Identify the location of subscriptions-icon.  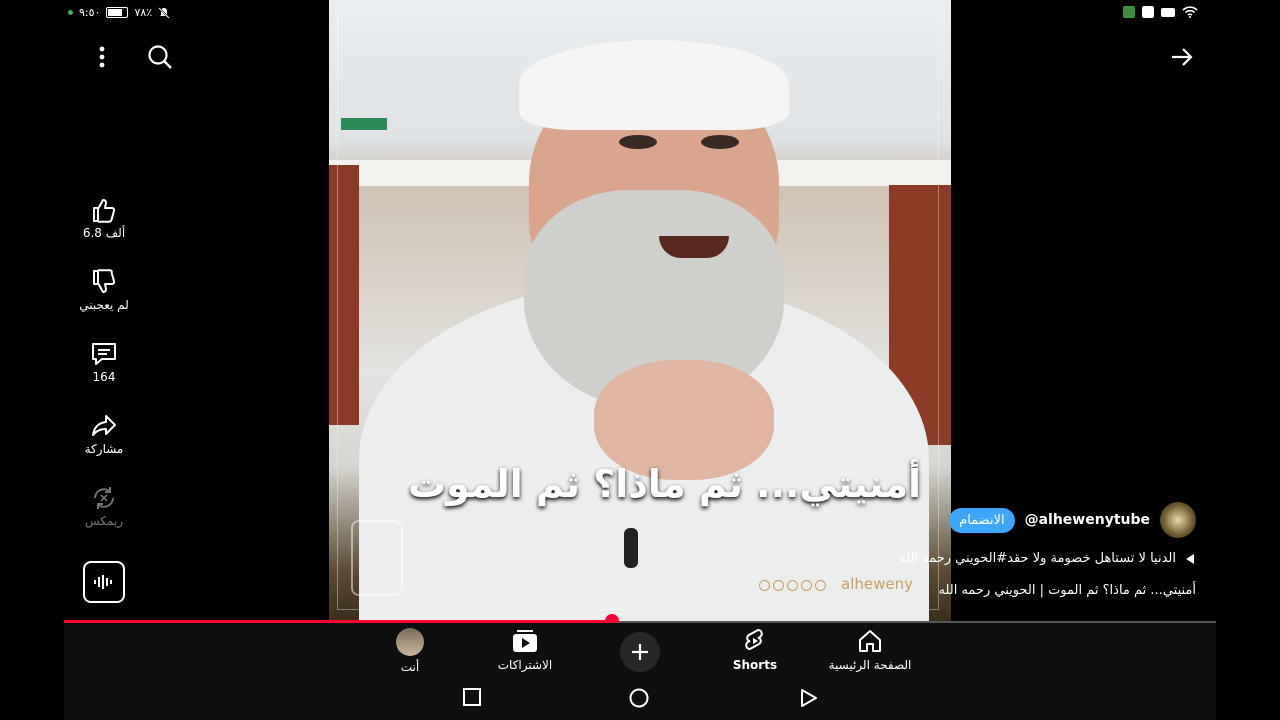
(525, 641).